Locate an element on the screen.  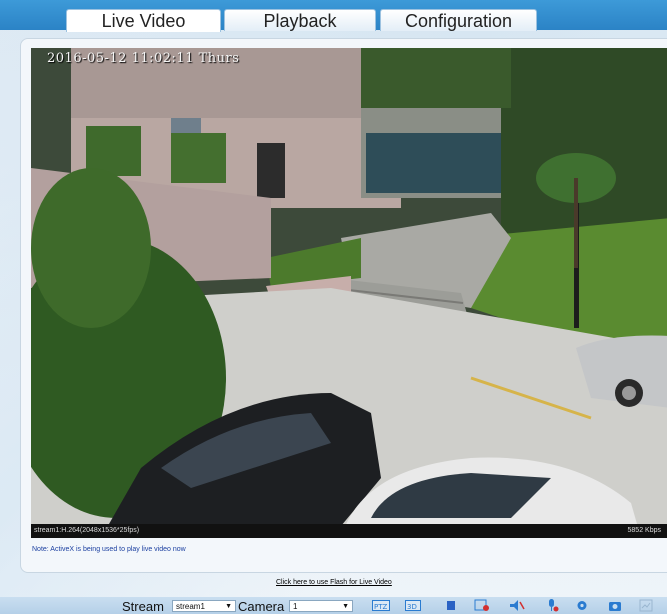
video-timestamp-overlay: 2016-05-12 11:02:11 Thurs is located at coordinates (143, 58).